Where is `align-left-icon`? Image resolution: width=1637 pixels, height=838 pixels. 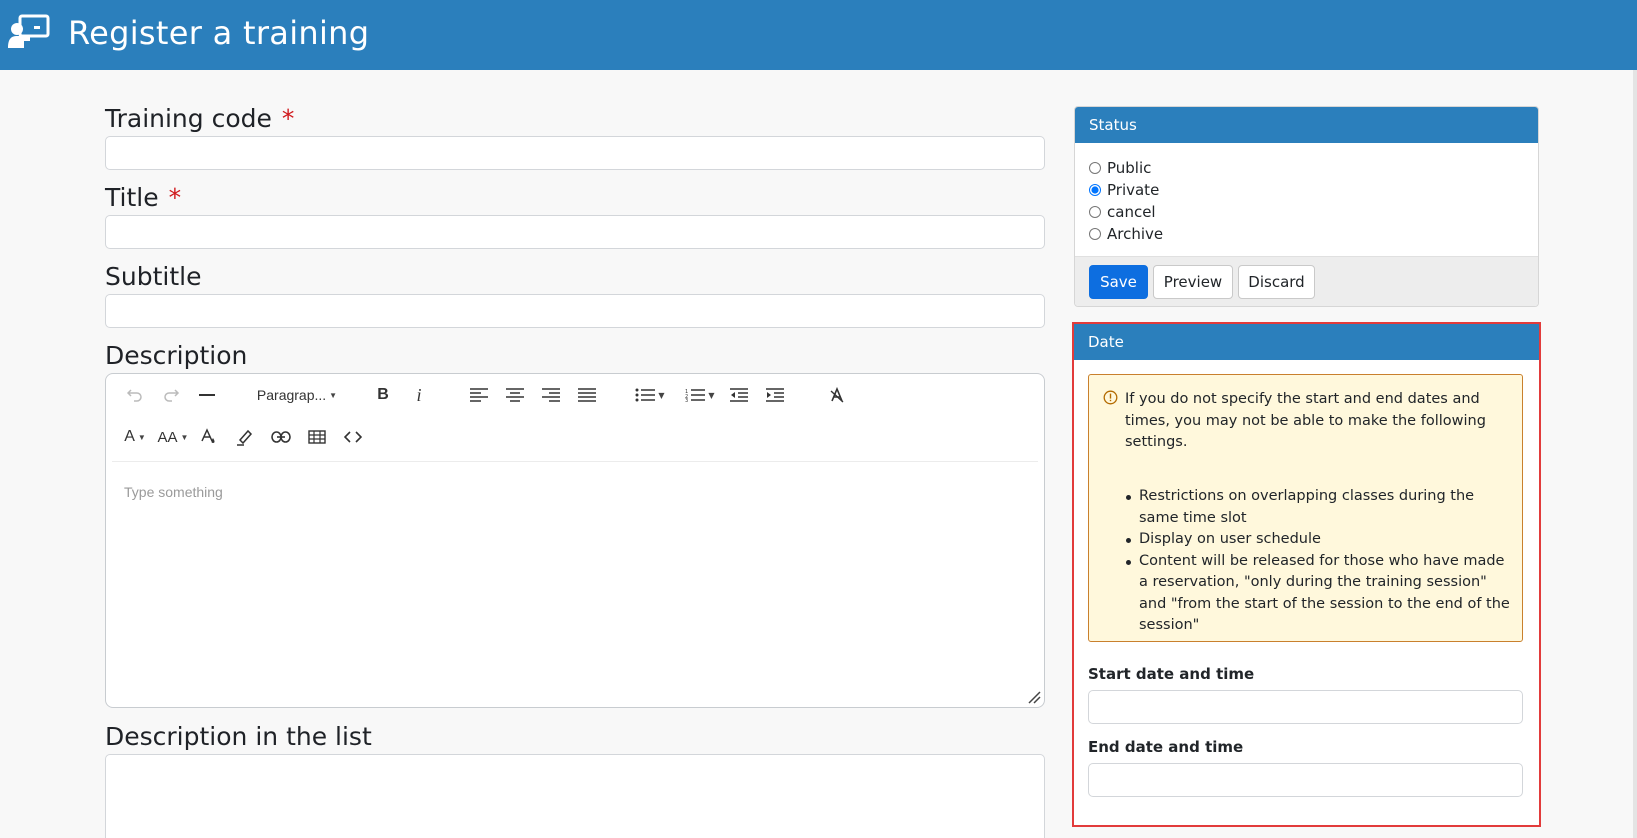 align-left-icon is located at coordinates (479, 395).